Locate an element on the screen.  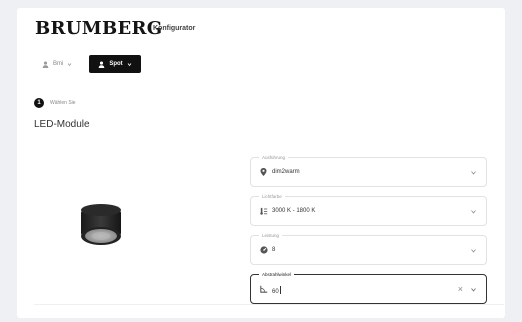
mode-button-spot: Spot is located at coordinates (115, 64).